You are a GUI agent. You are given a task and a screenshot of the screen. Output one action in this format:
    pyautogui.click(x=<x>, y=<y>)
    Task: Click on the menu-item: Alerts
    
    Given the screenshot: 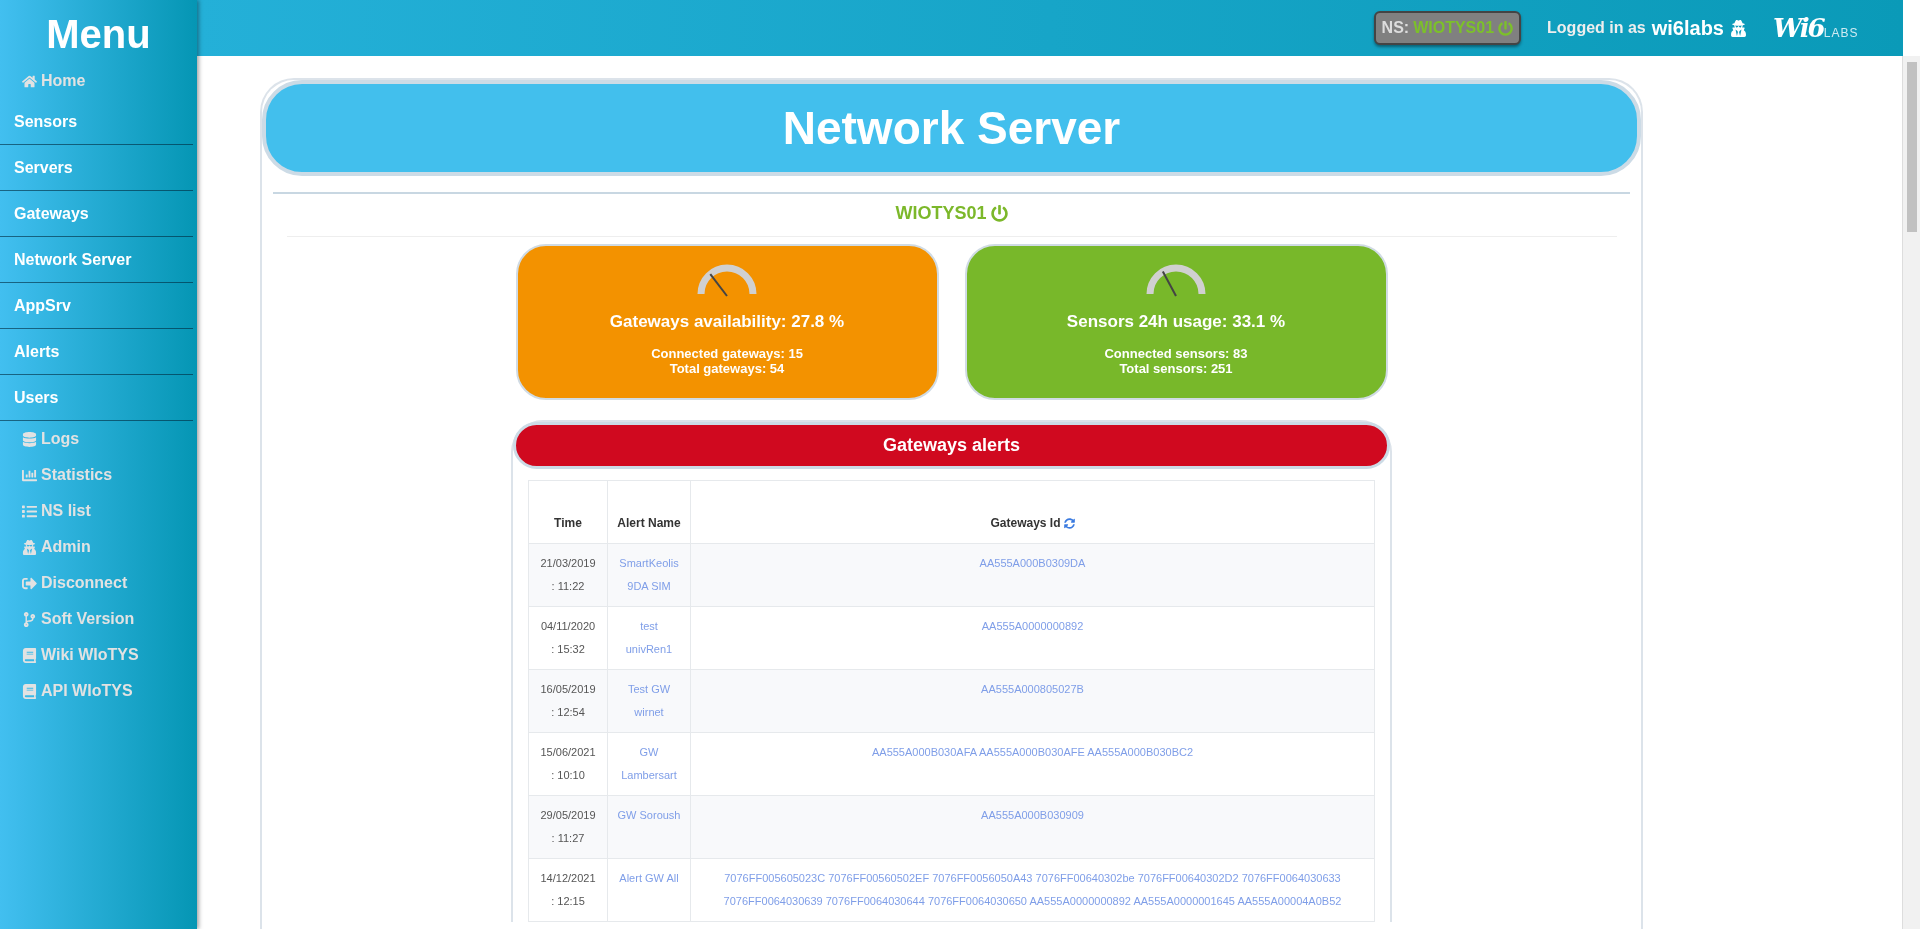 What is the action you would take?
    pyautogui.click(x=96, y=352)
    